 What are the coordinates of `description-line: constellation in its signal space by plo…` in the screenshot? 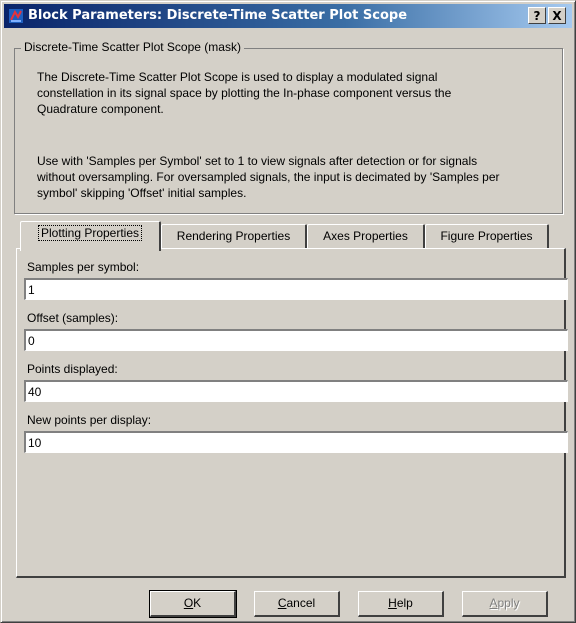 It's located at (244, 93).